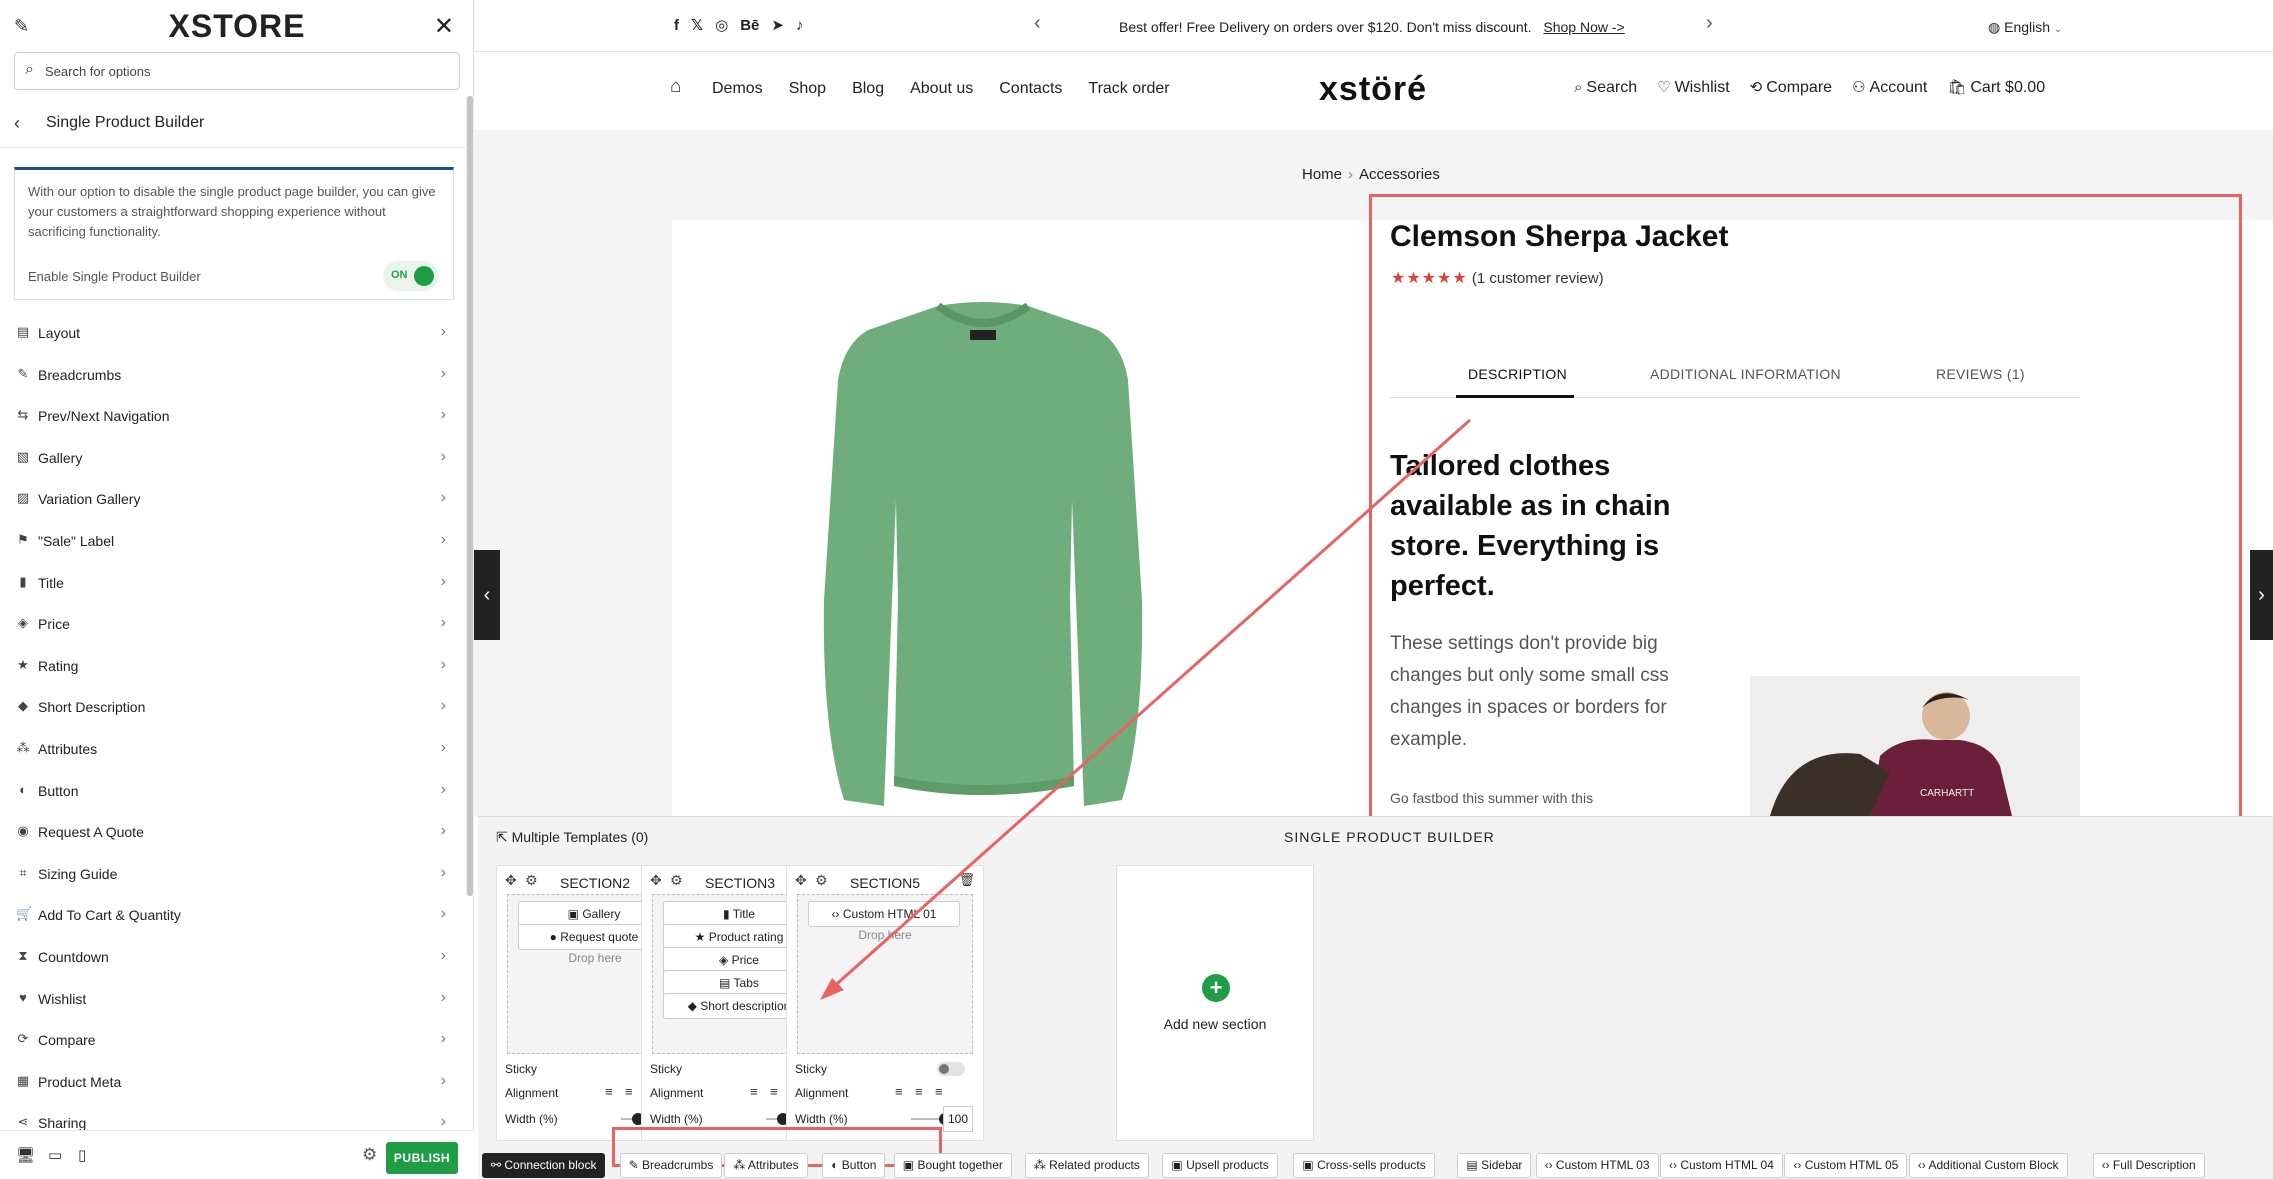 The image size is (2273, 1179). I want to click on alignment-label: Alignment, so click(822, 1093).